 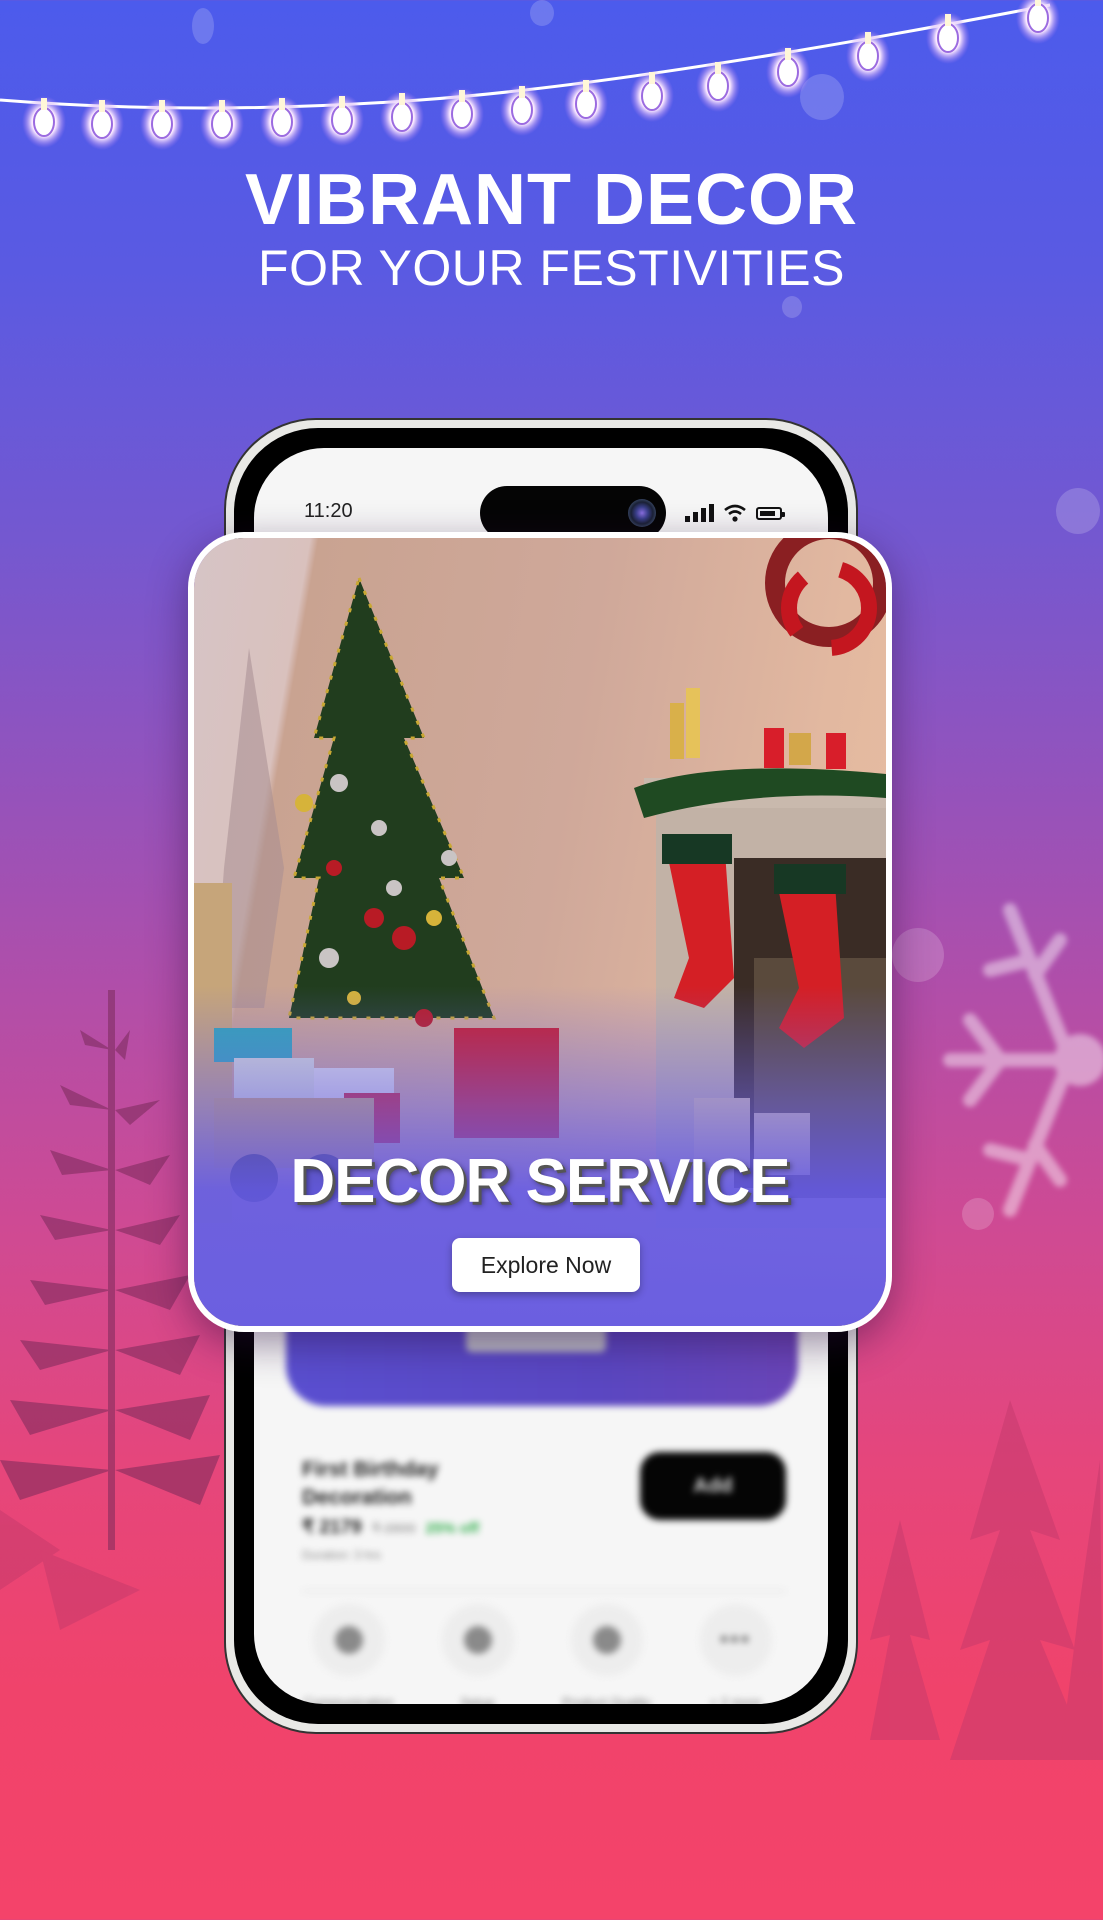 What do you see at coordinates (551, 200) in the screenshot?
I see `headline-title: VIBRANT DECOR` at bounding box center [551, 200].